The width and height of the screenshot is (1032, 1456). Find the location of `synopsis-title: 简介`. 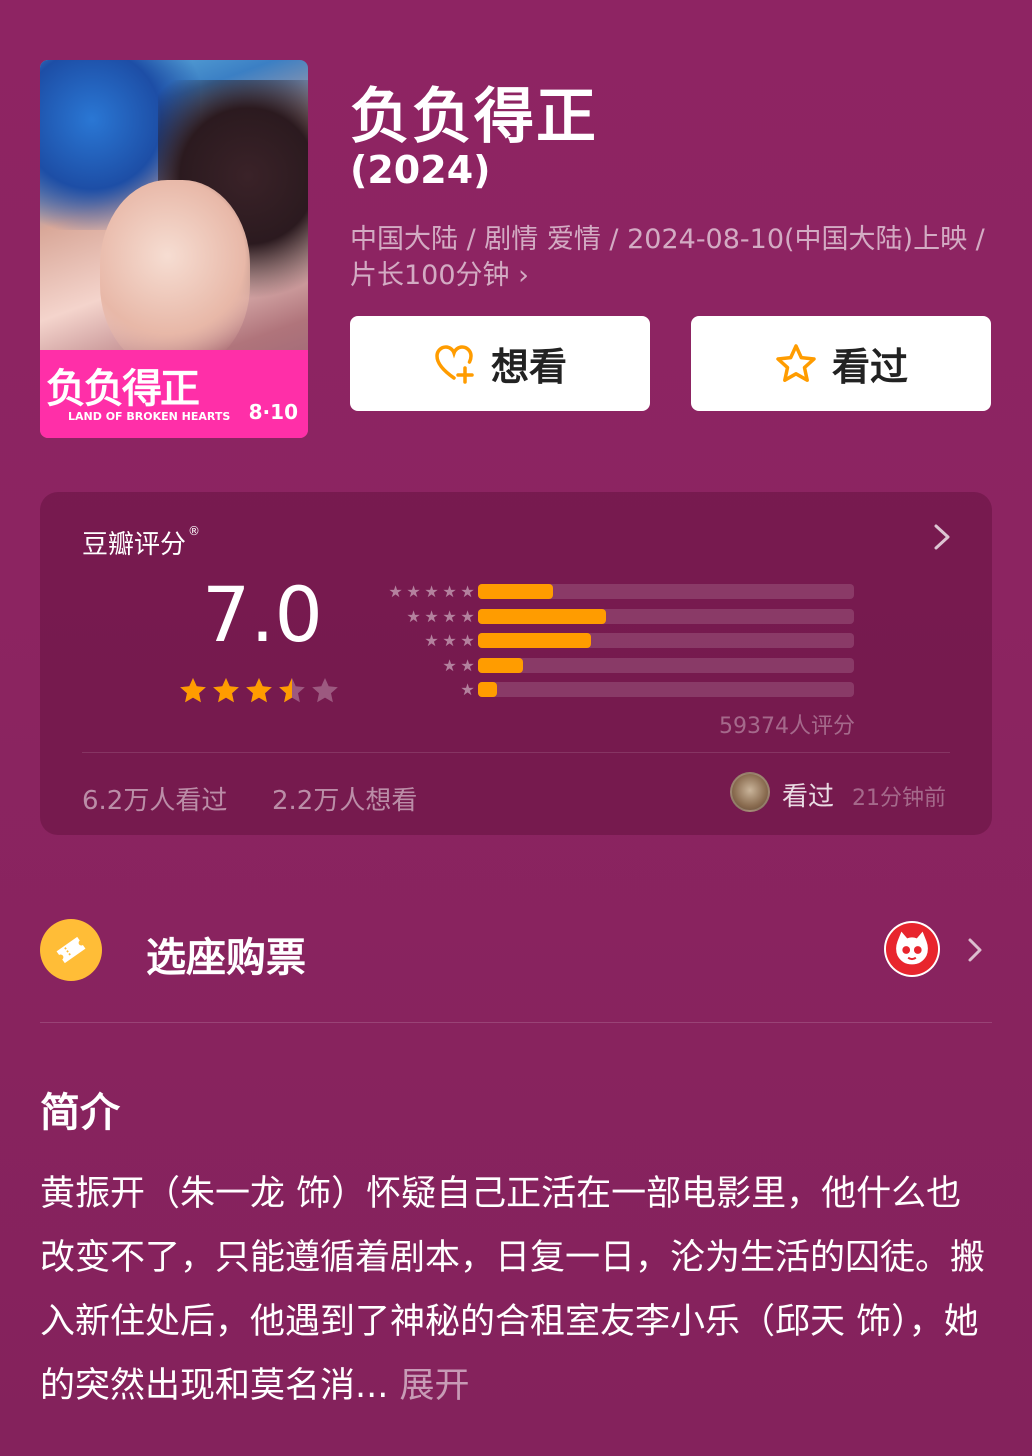

synopsis-title: 简介 is located at coordinates (80, 1113).